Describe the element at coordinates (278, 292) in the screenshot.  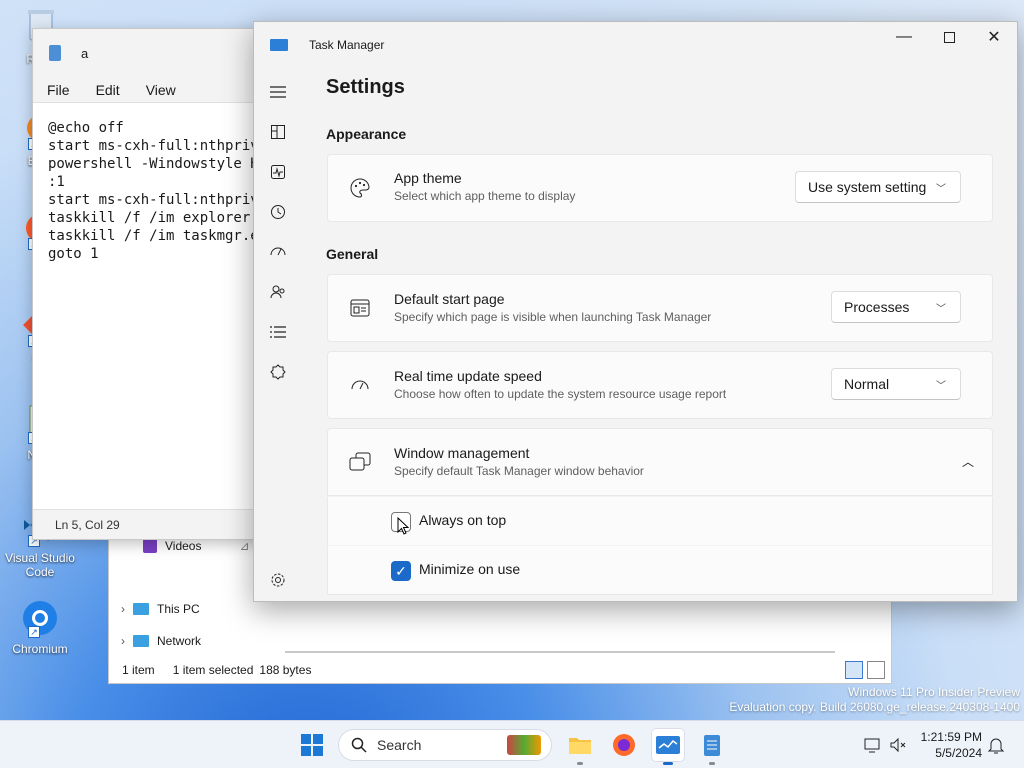
I see `users-icon` at that location.